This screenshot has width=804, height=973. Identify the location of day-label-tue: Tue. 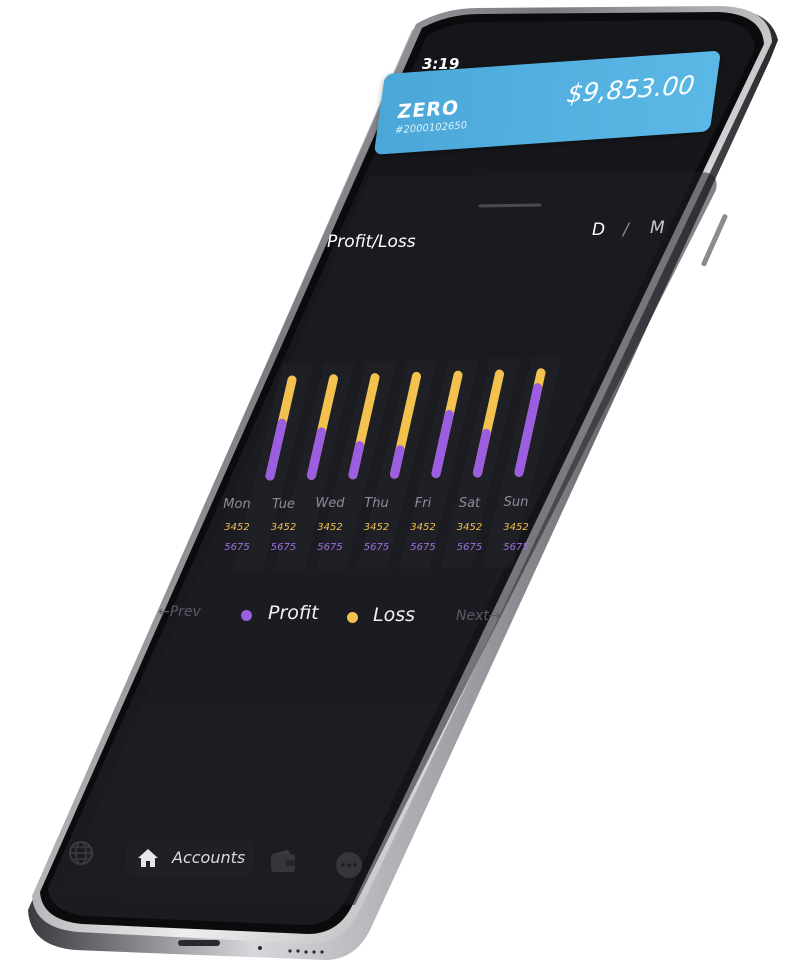
(283, 504).